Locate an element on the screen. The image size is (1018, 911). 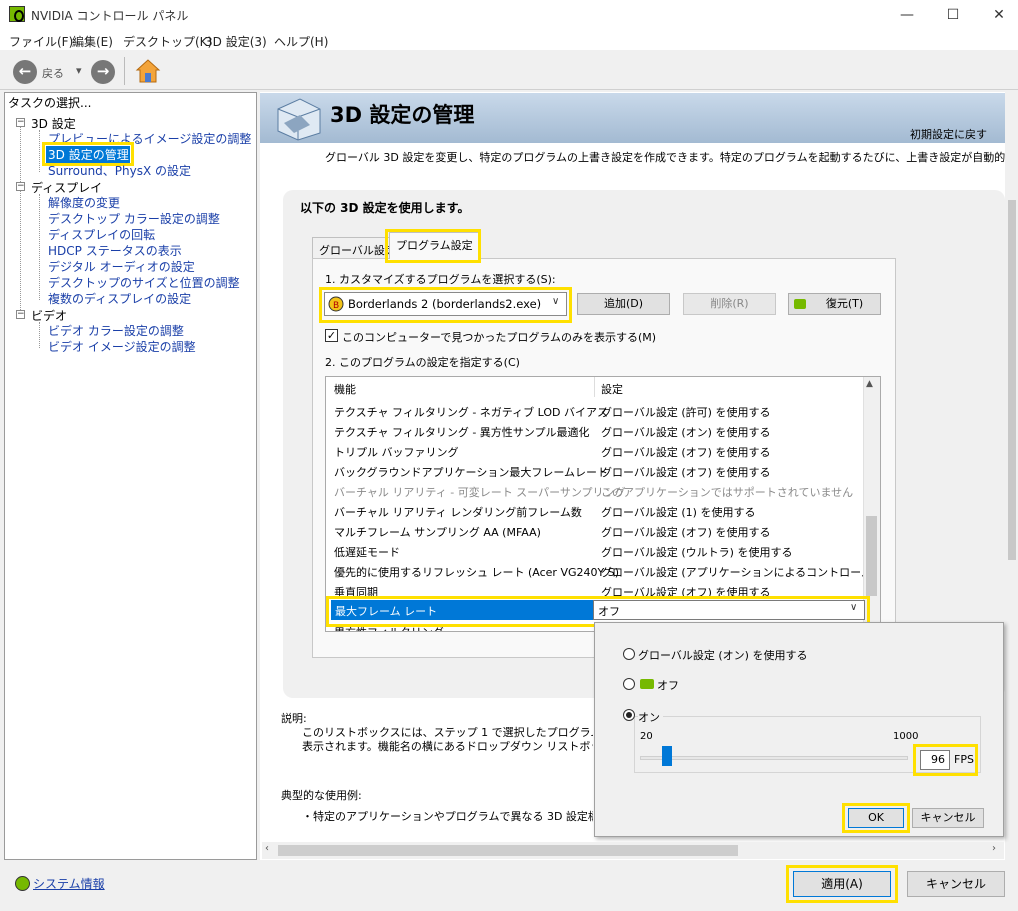
page-title: 3D 設定の管理 is located at coordinates (402, 115).